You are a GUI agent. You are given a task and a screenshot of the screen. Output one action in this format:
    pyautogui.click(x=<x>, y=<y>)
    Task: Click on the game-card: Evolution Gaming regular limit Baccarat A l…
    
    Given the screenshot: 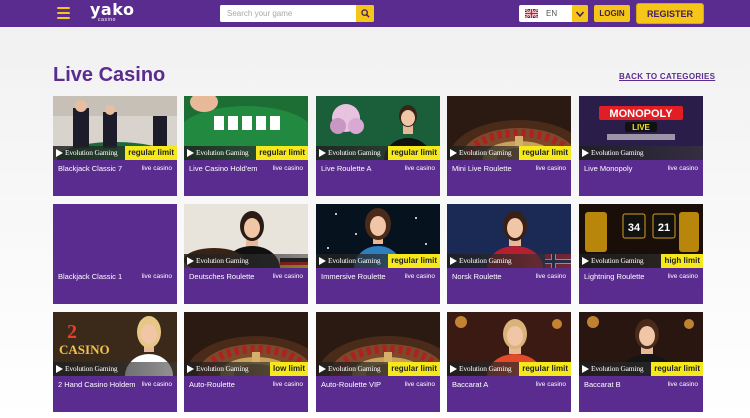 What is the action you would take?
    pyautogui.click(x=509, y=362)
    